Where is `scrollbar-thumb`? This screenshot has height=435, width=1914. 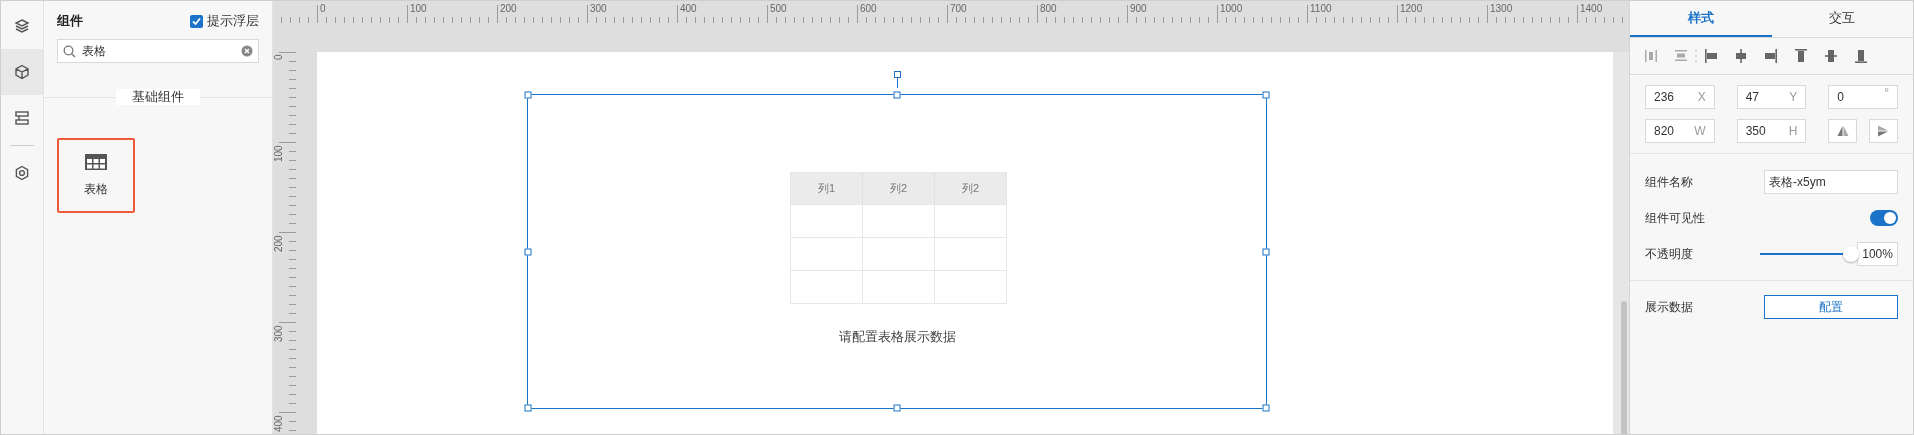 scrollbar-thumb is located at coordinates (1624, 367).